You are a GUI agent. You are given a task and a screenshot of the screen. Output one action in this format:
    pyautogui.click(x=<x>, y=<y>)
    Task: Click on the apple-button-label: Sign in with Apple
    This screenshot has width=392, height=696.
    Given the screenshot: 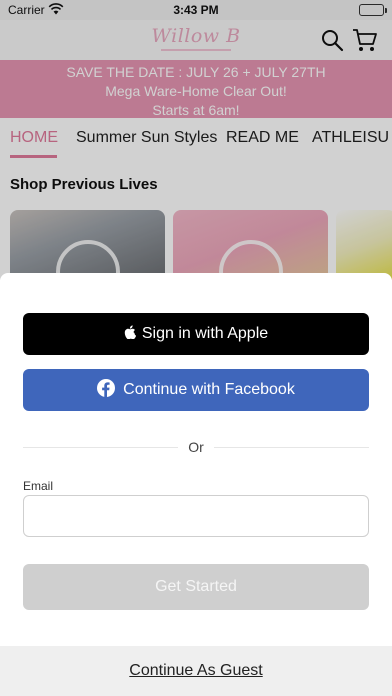 What is the action you would take?
    pyautogui.click(x=205, y=333)
    